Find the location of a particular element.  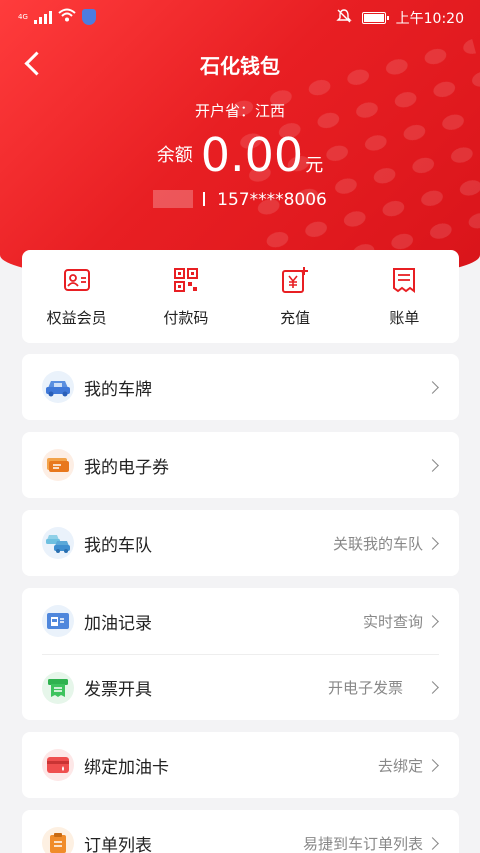

menu-card-fuel-card: 绑定加油卡 去绑定 is located at coordinates (240, 765).